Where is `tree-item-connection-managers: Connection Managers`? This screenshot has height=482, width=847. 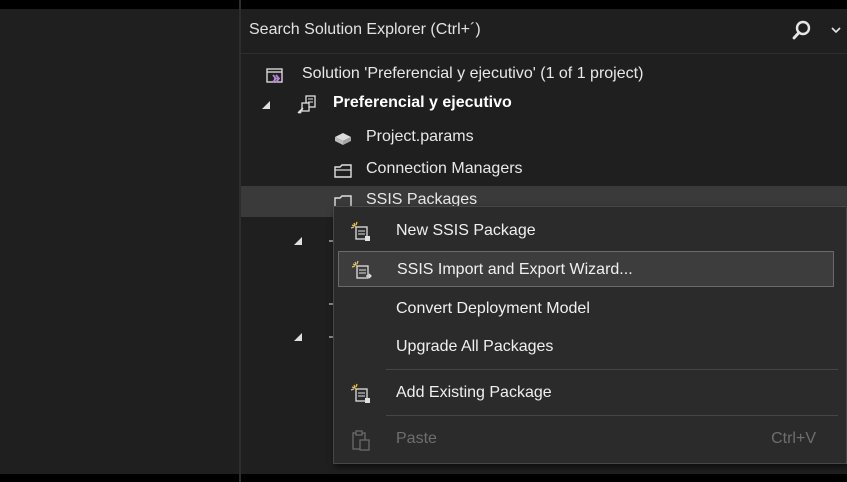
tree-item-connection-managers: Connection Managers is located at coordinates (544, 170).